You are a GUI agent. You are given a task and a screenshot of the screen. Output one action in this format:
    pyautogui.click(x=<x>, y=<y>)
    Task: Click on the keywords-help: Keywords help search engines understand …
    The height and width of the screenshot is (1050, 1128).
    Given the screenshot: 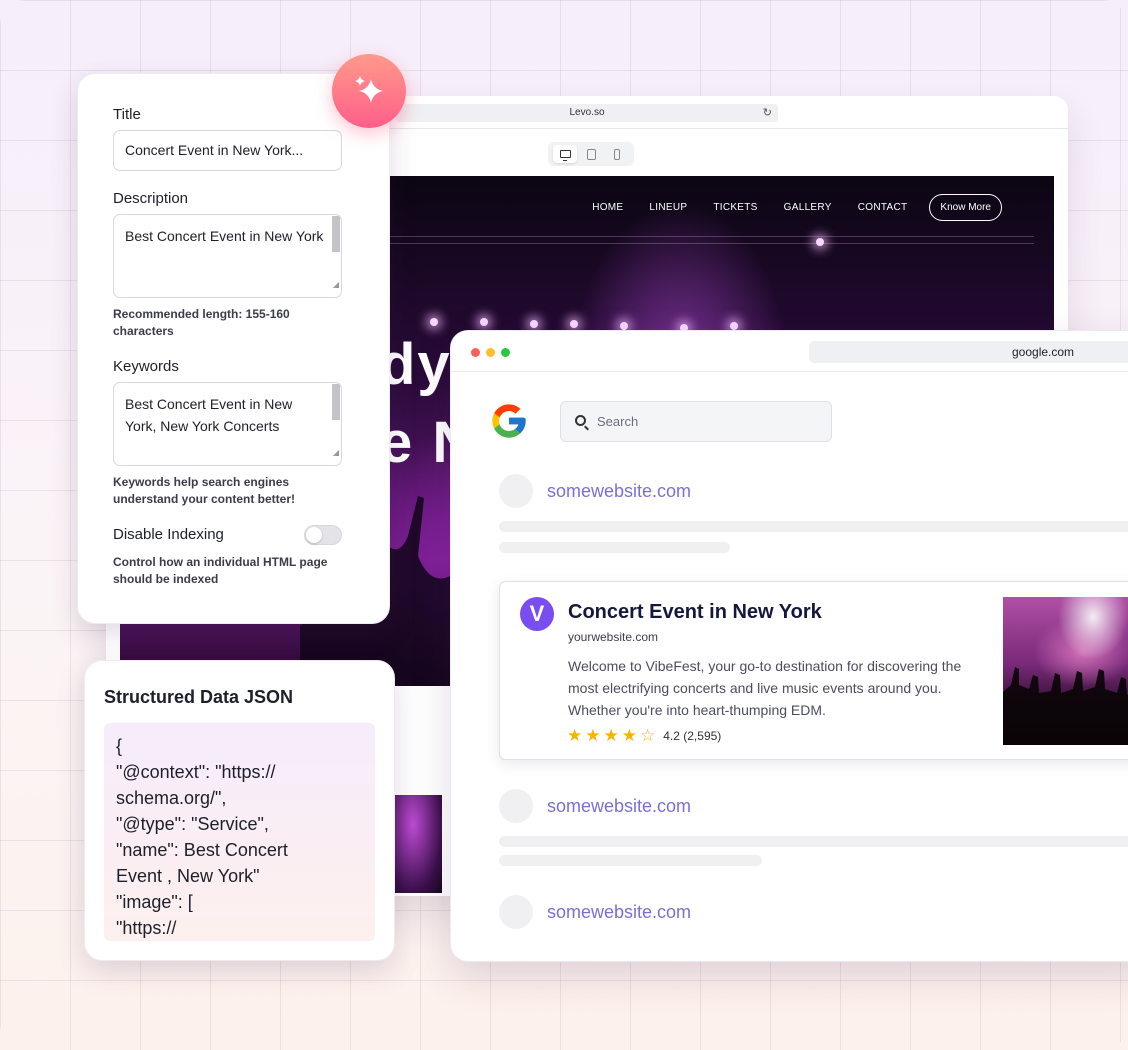 What is the action you would take?
    pyautogui.click(x=204, y=490)
    